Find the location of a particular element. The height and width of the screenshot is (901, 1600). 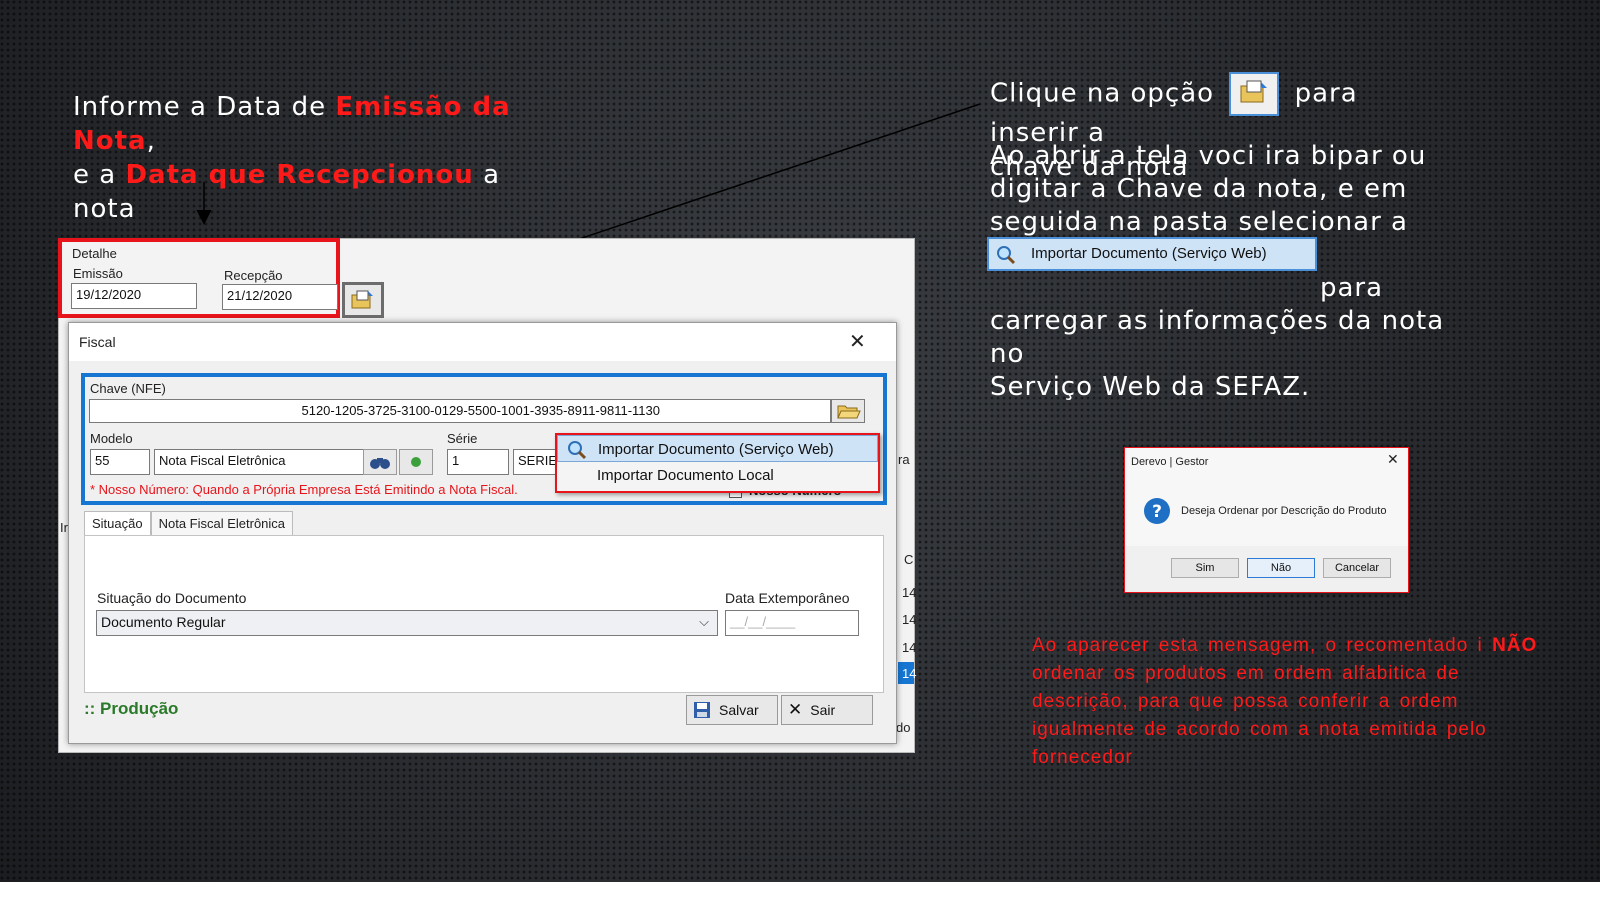

binoculars-button is located at coordinates (380, 462).